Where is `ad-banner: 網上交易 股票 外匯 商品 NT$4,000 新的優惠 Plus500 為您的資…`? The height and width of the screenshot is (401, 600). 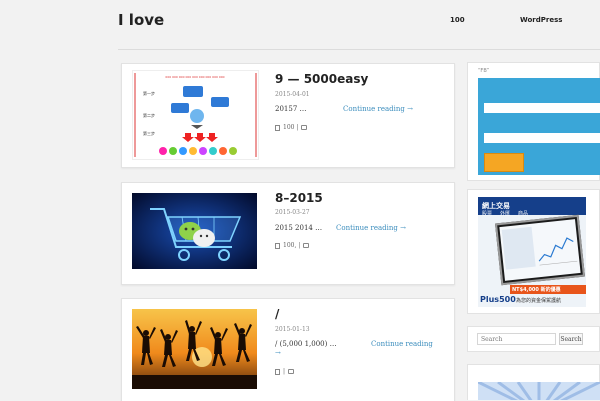 ad-banner: 網上交易 股票 外匯 商品 NT$4,000 新的優惠 Plus500 為您的資… is located at coordinates (532, 252).